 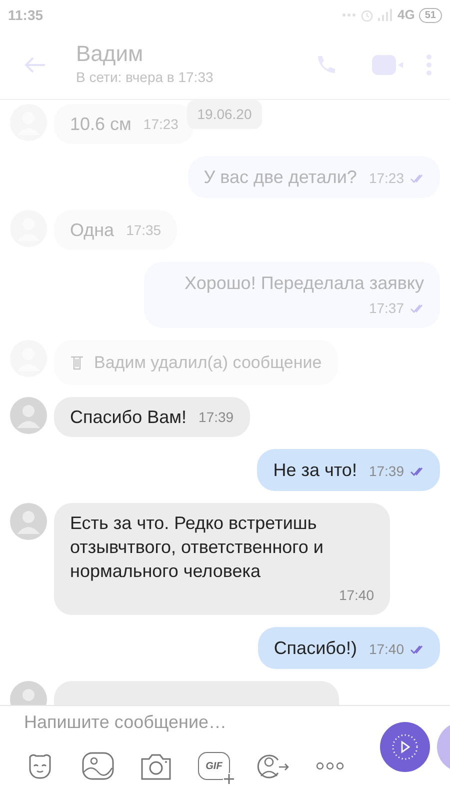 What do you see at coordinates (110, 54) in the screenshot?
I see `contact-name: Вадим` at bounding box center [110, 54].